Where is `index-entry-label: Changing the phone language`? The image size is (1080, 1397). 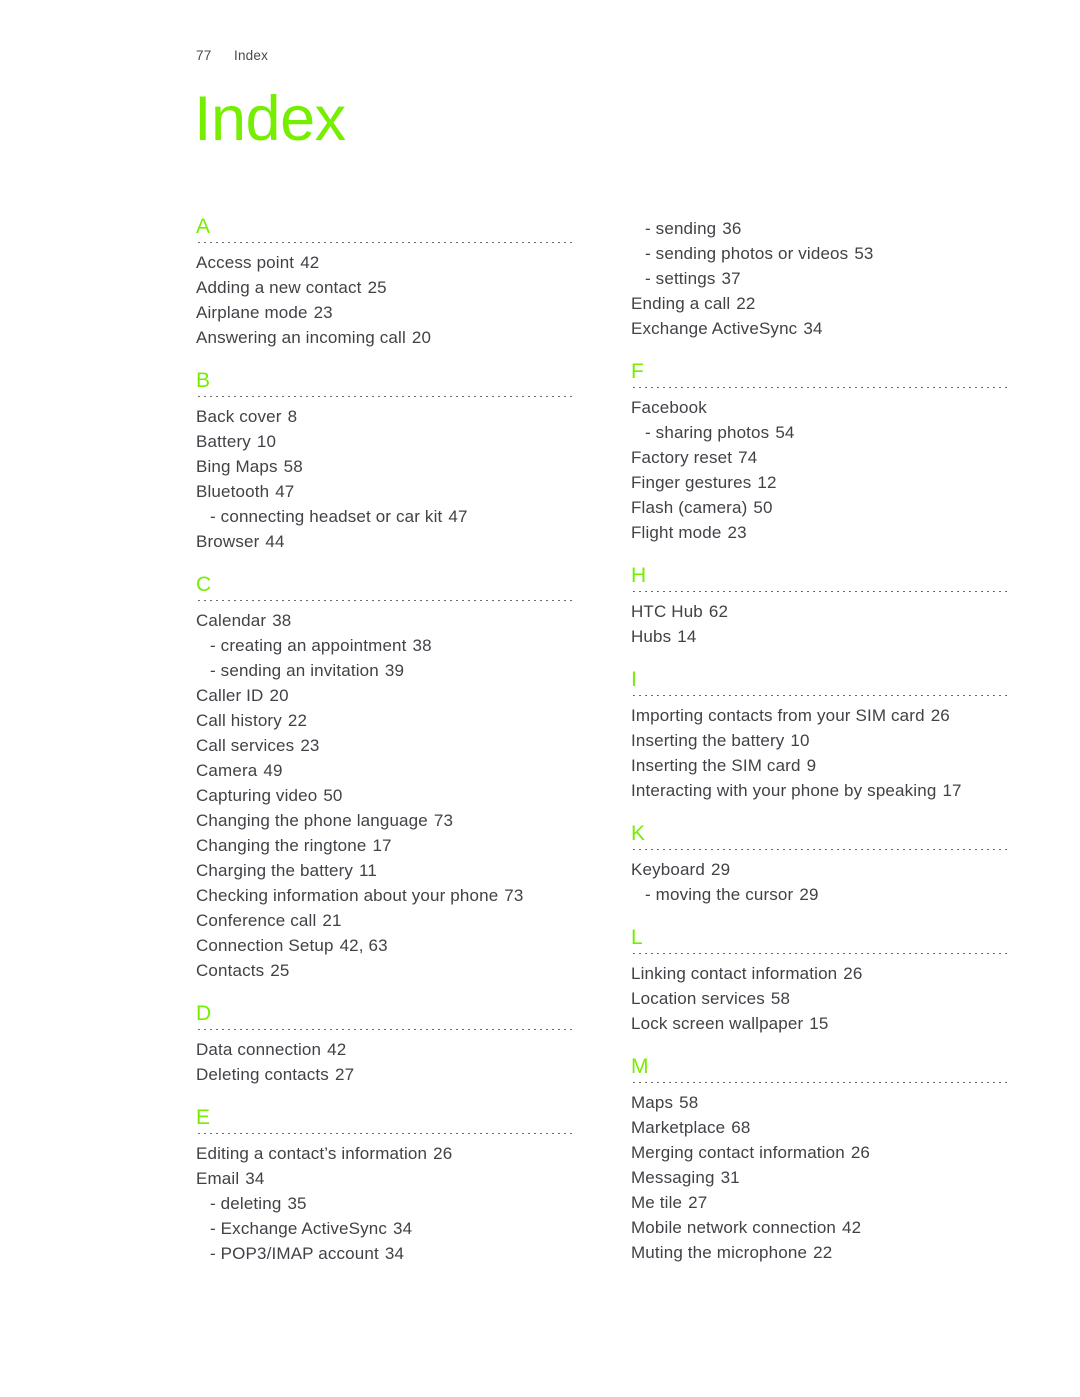
index-entry-label: Changing the phone language is located at coordinates (312, 820).